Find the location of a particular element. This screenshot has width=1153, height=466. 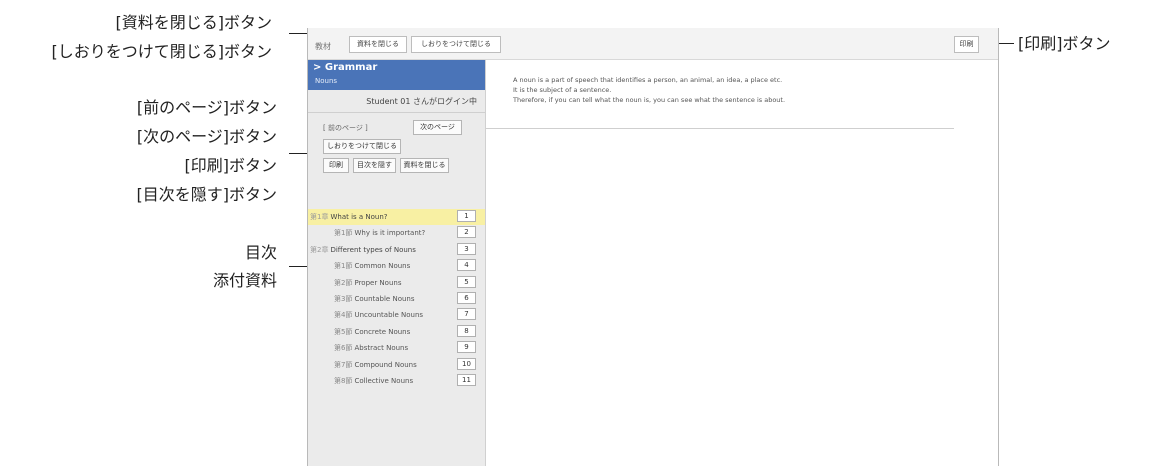

toc-item-title: Collective Nouns is located at coordinates (384, 381).